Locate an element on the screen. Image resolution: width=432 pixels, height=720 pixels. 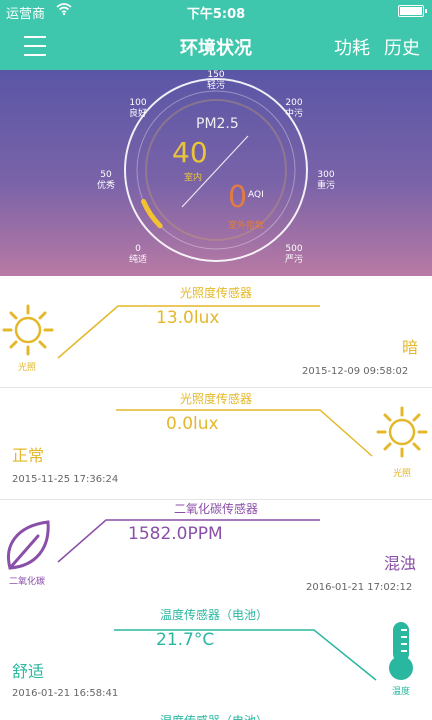
leaf-icon is located at coordinates (28, 547).